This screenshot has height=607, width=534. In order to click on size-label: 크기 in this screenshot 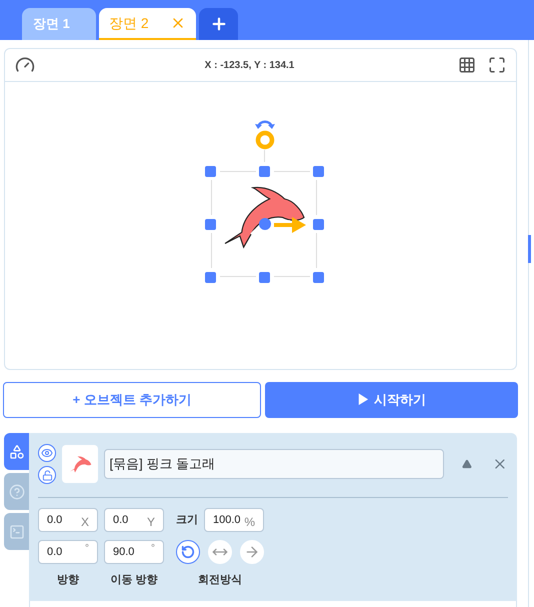, I will do `click(187, 520)`.